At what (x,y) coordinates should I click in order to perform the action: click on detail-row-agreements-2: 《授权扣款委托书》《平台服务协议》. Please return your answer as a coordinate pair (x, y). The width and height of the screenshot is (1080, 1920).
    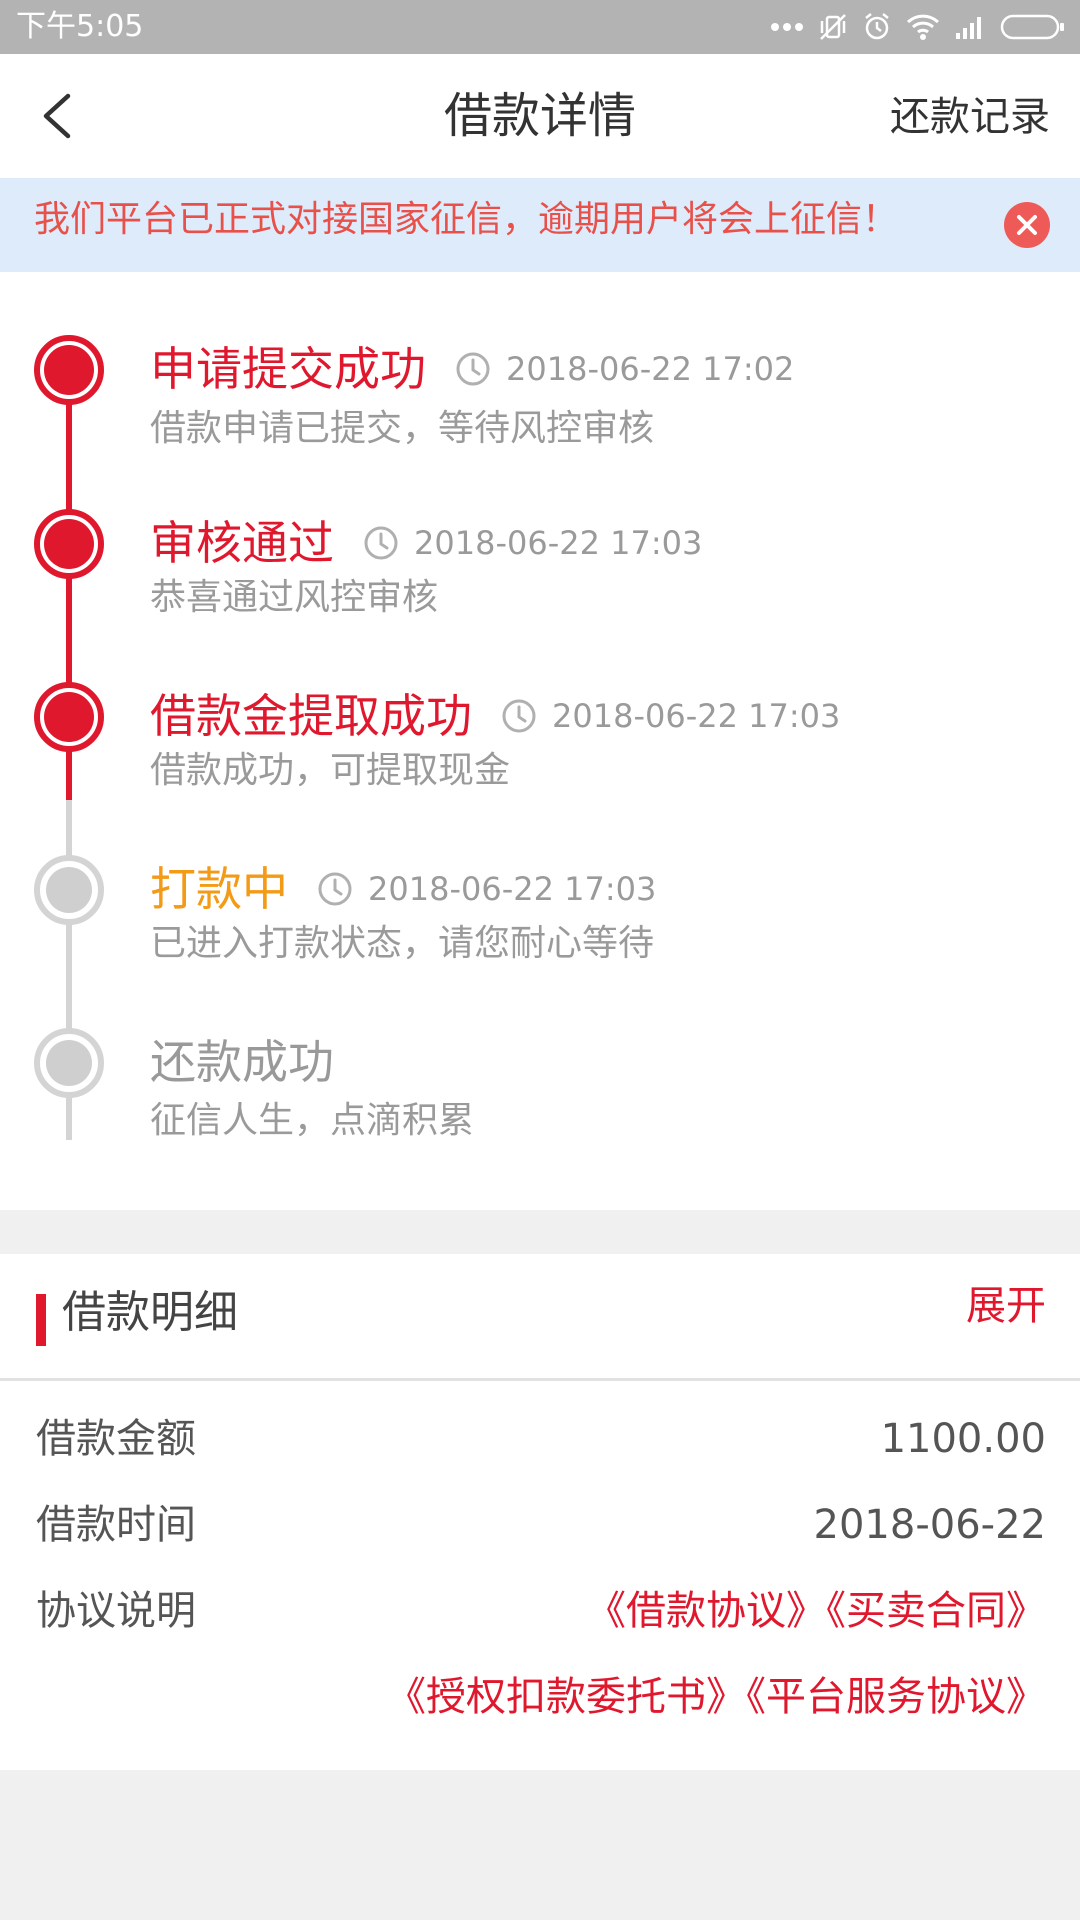
    Looking at the image, I should click on (540, 1697).